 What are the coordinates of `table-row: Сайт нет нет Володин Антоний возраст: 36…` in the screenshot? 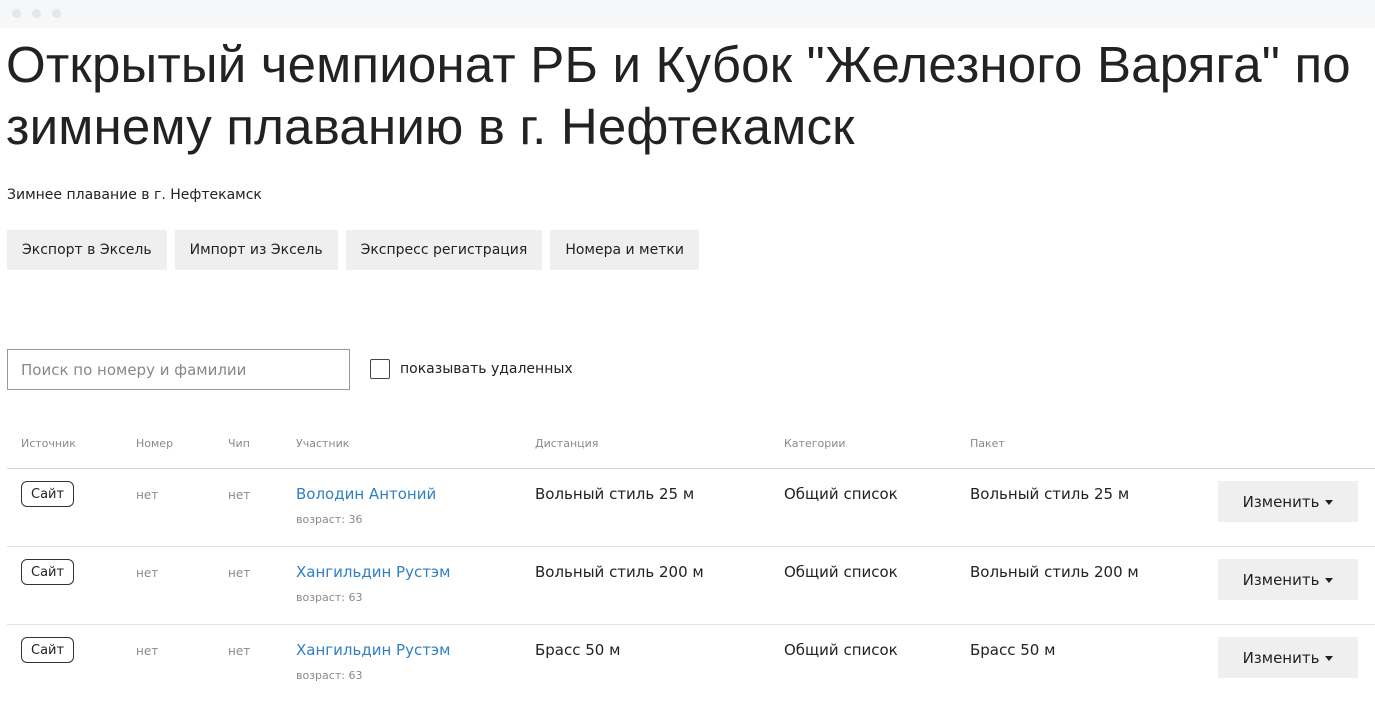 It's located at (691, 508).